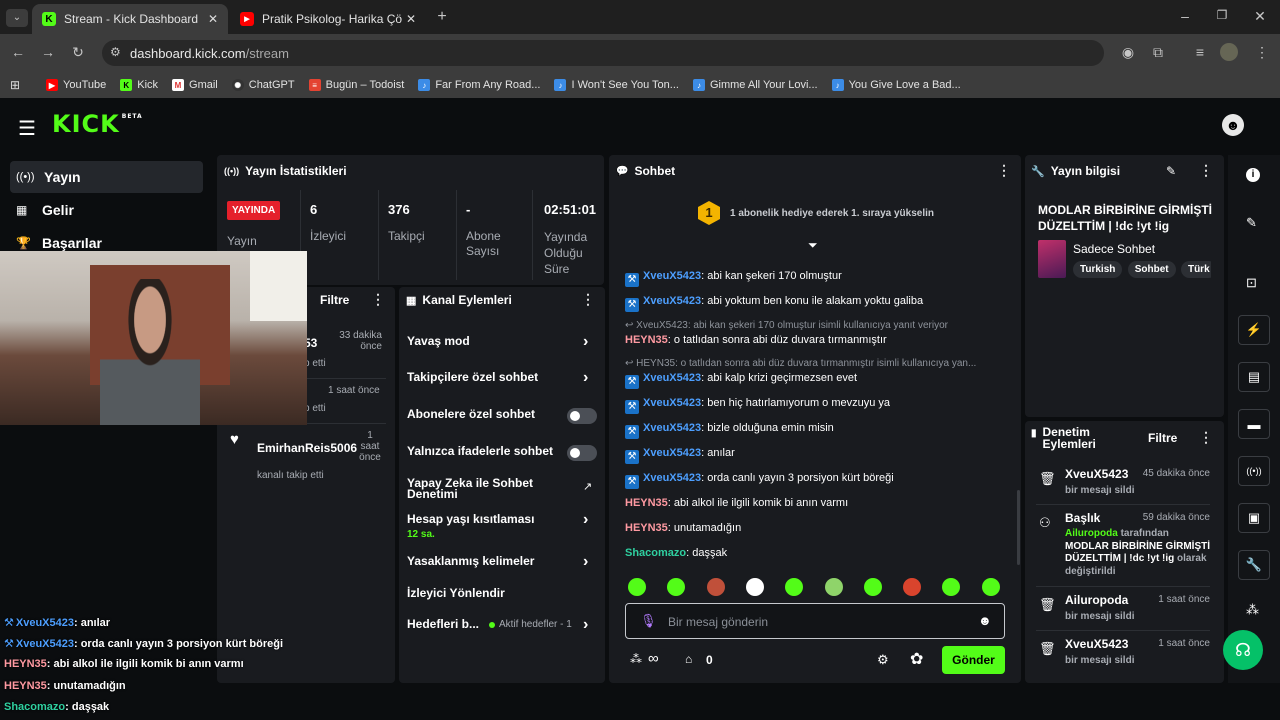  What do you see at coordinates (59, 243) in the screenshot?
I see `nav-item-basarilar: 🏆 Başarılar` at bounding box center [59, 243].